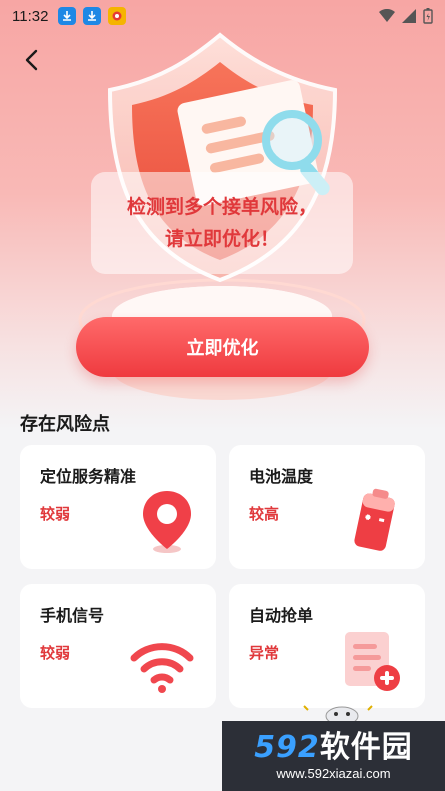 The image size is (445, 791). What do you see at coordinates (118, 646) in the screenshot?
I see `risk-card-signal: 手机信号 较弱` at bounding box center [118, 646].